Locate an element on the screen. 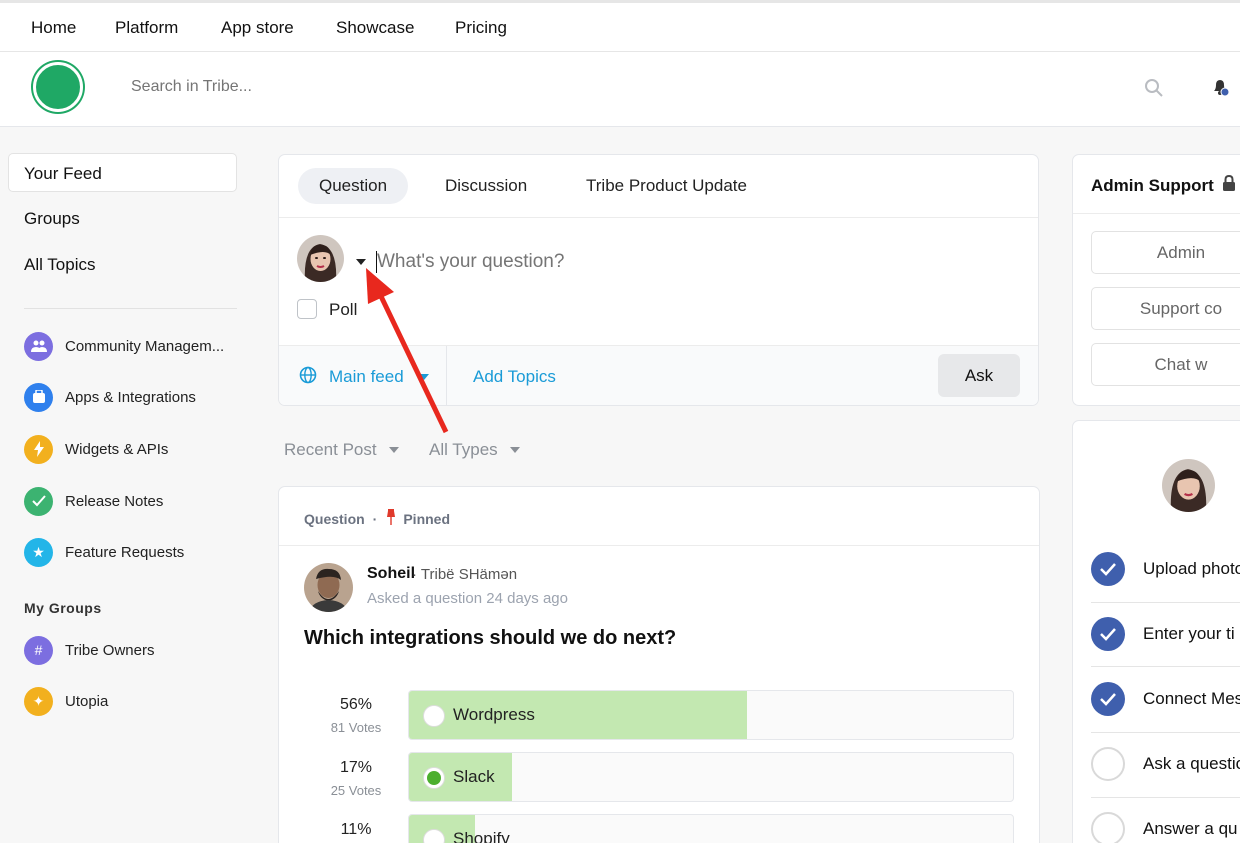 Image resolution: width=1240 pixels, height=843 pixels. pin-icon is located at coordinates (391, 518).